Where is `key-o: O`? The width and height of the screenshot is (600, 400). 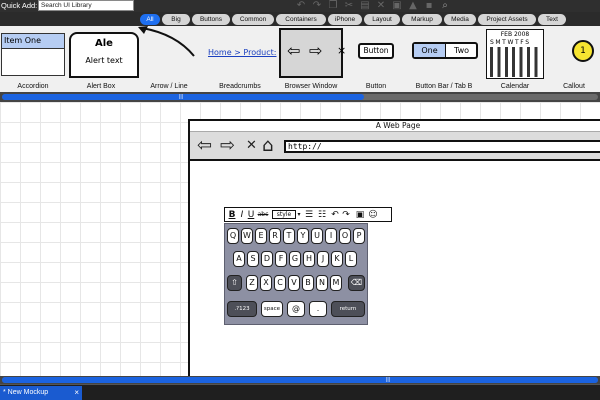
key-o: O is located at coordinates (345, 236).